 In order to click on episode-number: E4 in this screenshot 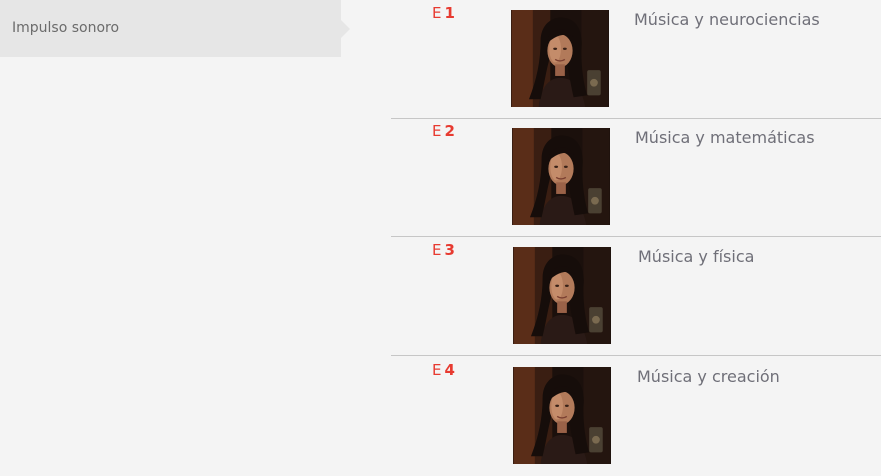, I will do `click(443, 370)`.